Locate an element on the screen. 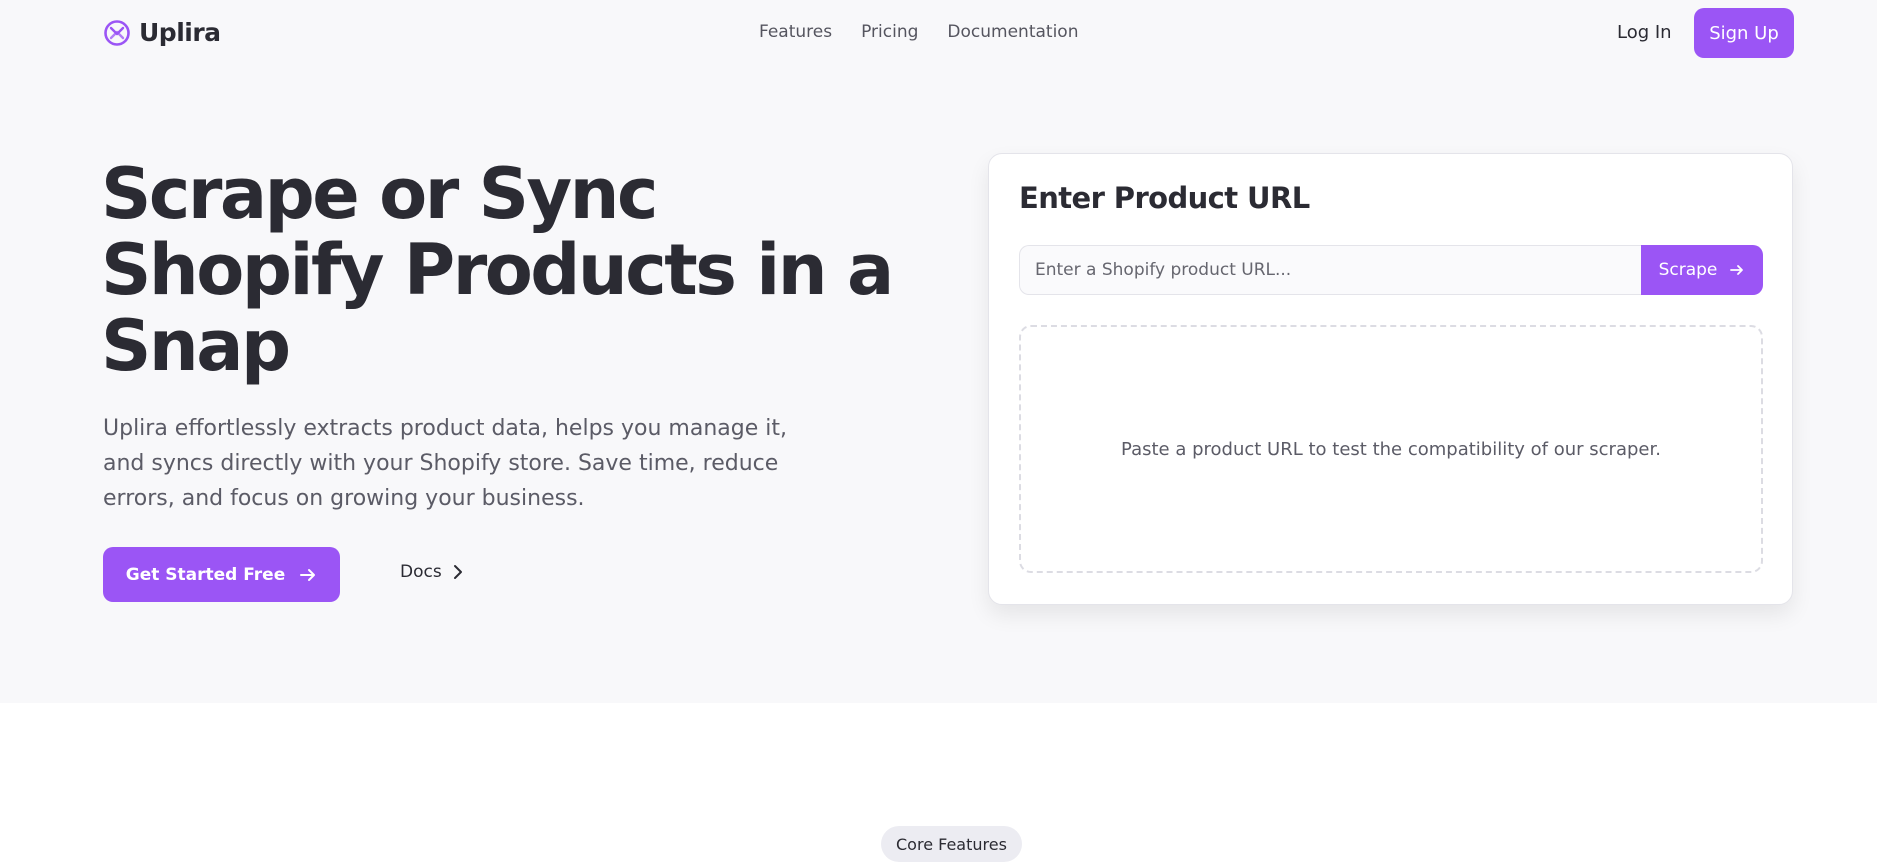  main-nav: Features Pricing Documentation is located at coordinates (918, 32).